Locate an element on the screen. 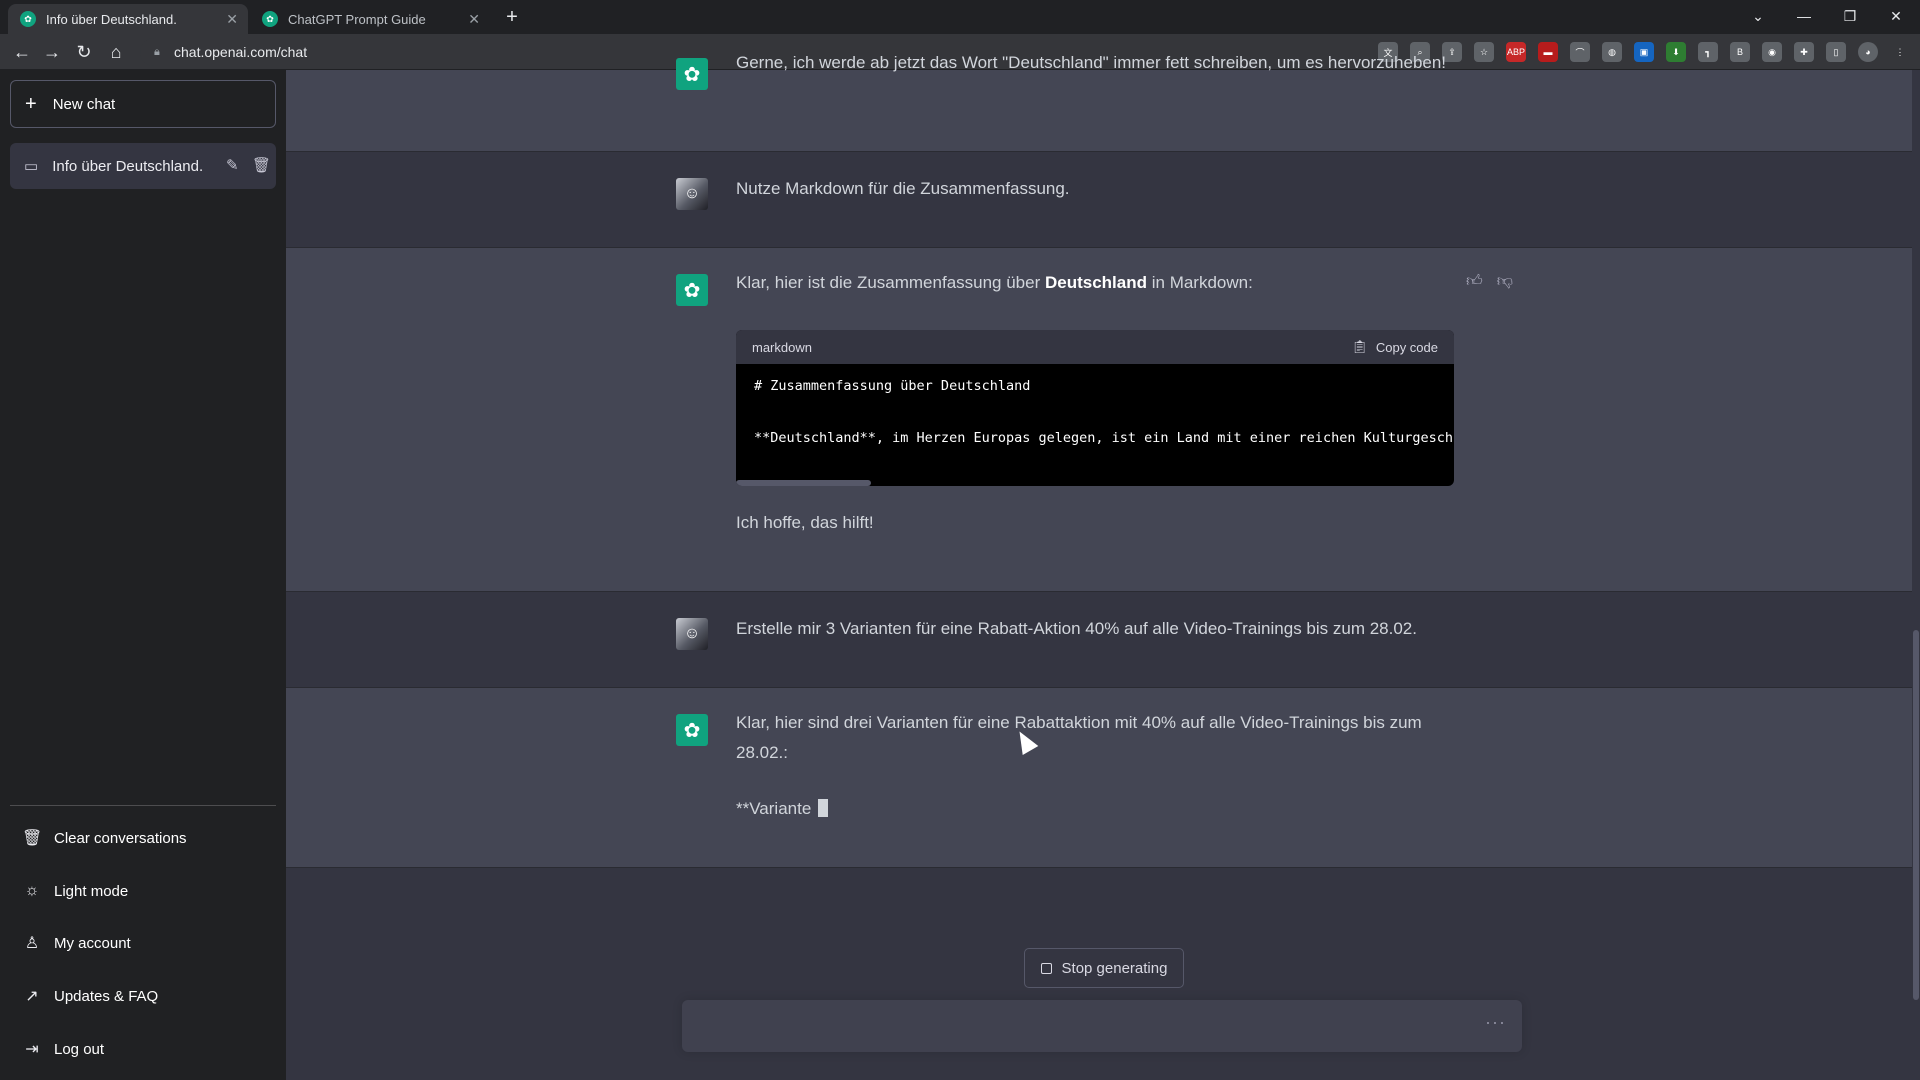 The height and width of the screenshot is (1080, 1920). stop-generating-button: Stop generating is located at coordinates (1104, 968).